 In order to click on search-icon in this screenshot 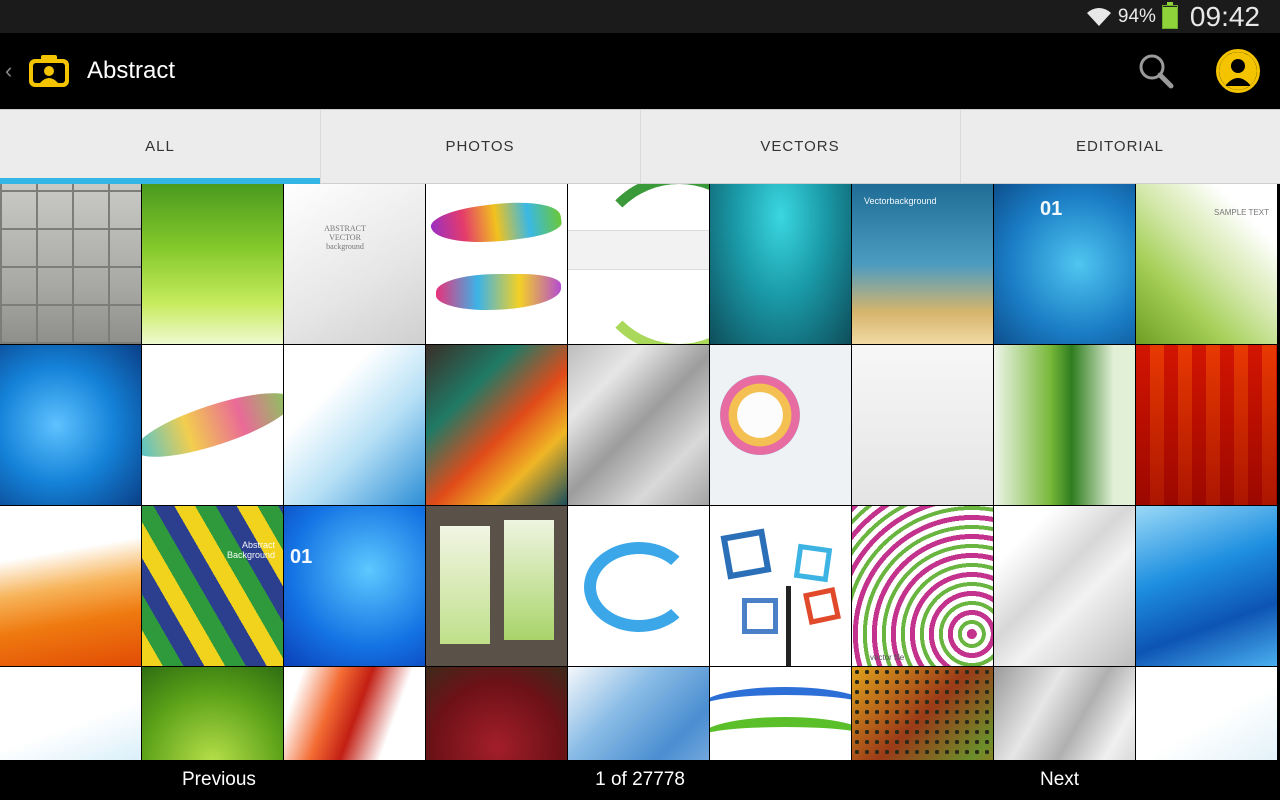, I will do `click(1156, 71)`.